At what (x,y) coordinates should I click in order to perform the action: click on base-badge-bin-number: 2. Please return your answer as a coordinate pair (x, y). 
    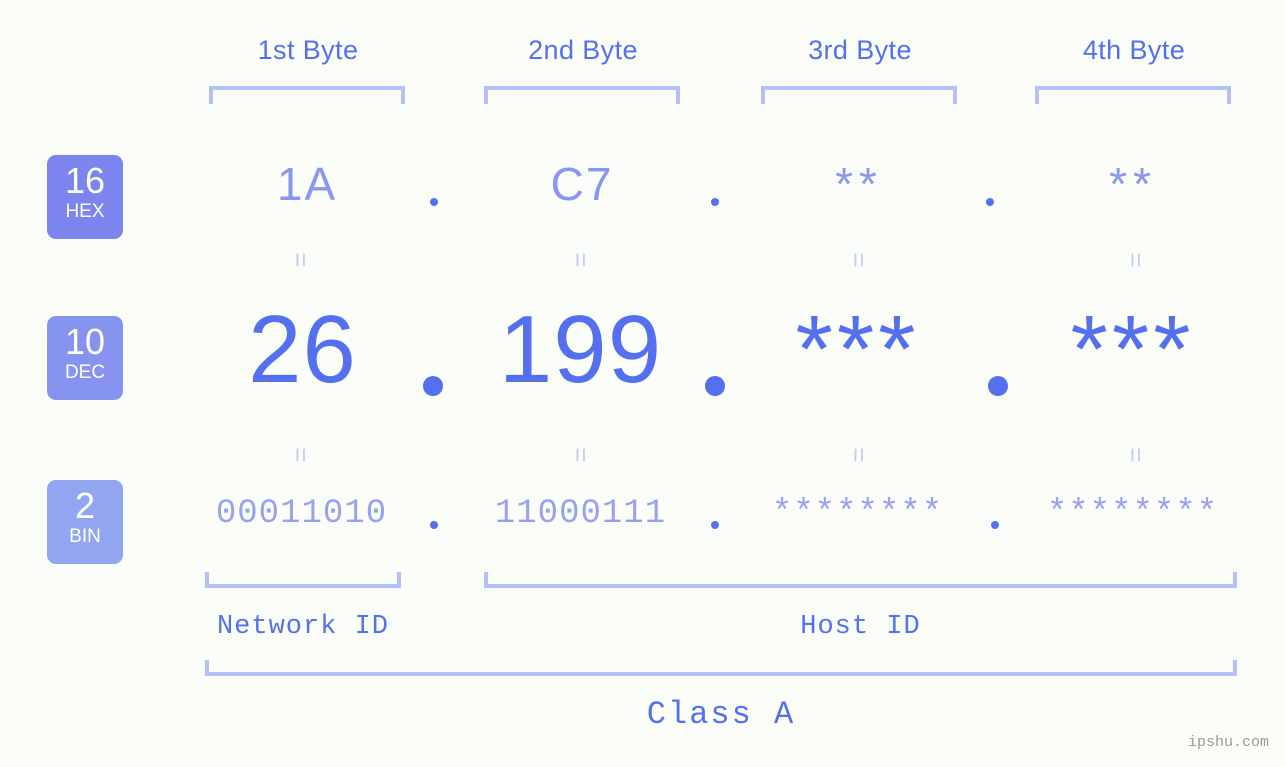
    Looking at the image, I should click on (85, 505).